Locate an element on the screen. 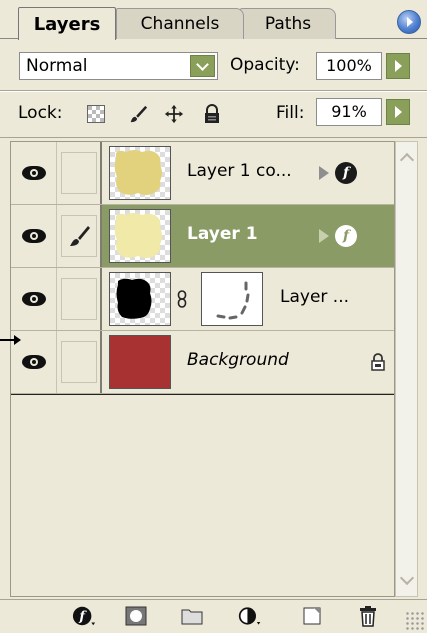 The width and height of the screenshot is (427, 633). opacity-input: 100% is located at coordinates (349, 66).